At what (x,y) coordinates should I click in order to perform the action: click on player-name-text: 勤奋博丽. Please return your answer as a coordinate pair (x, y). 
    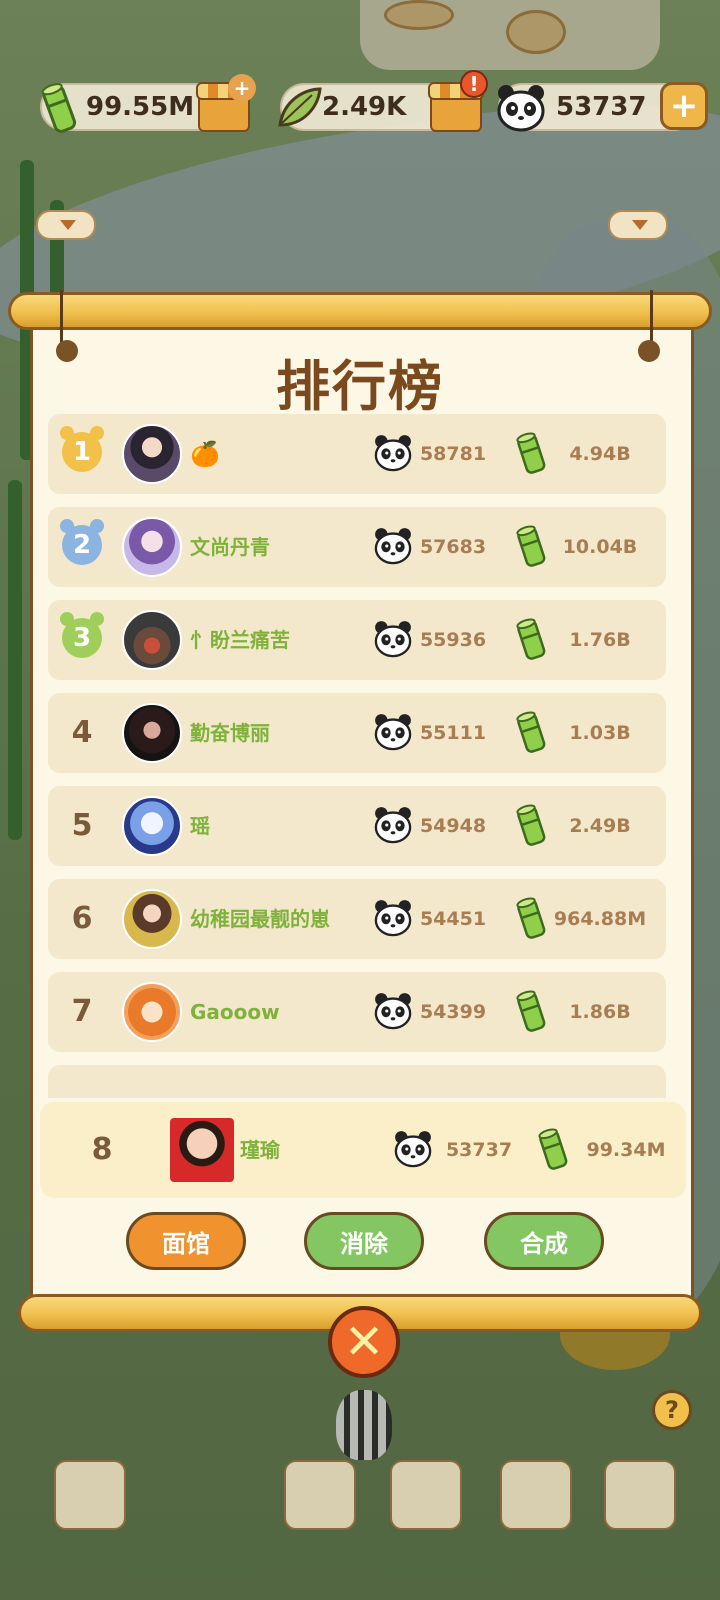
    Looking at the image, I should click on (230, 733).